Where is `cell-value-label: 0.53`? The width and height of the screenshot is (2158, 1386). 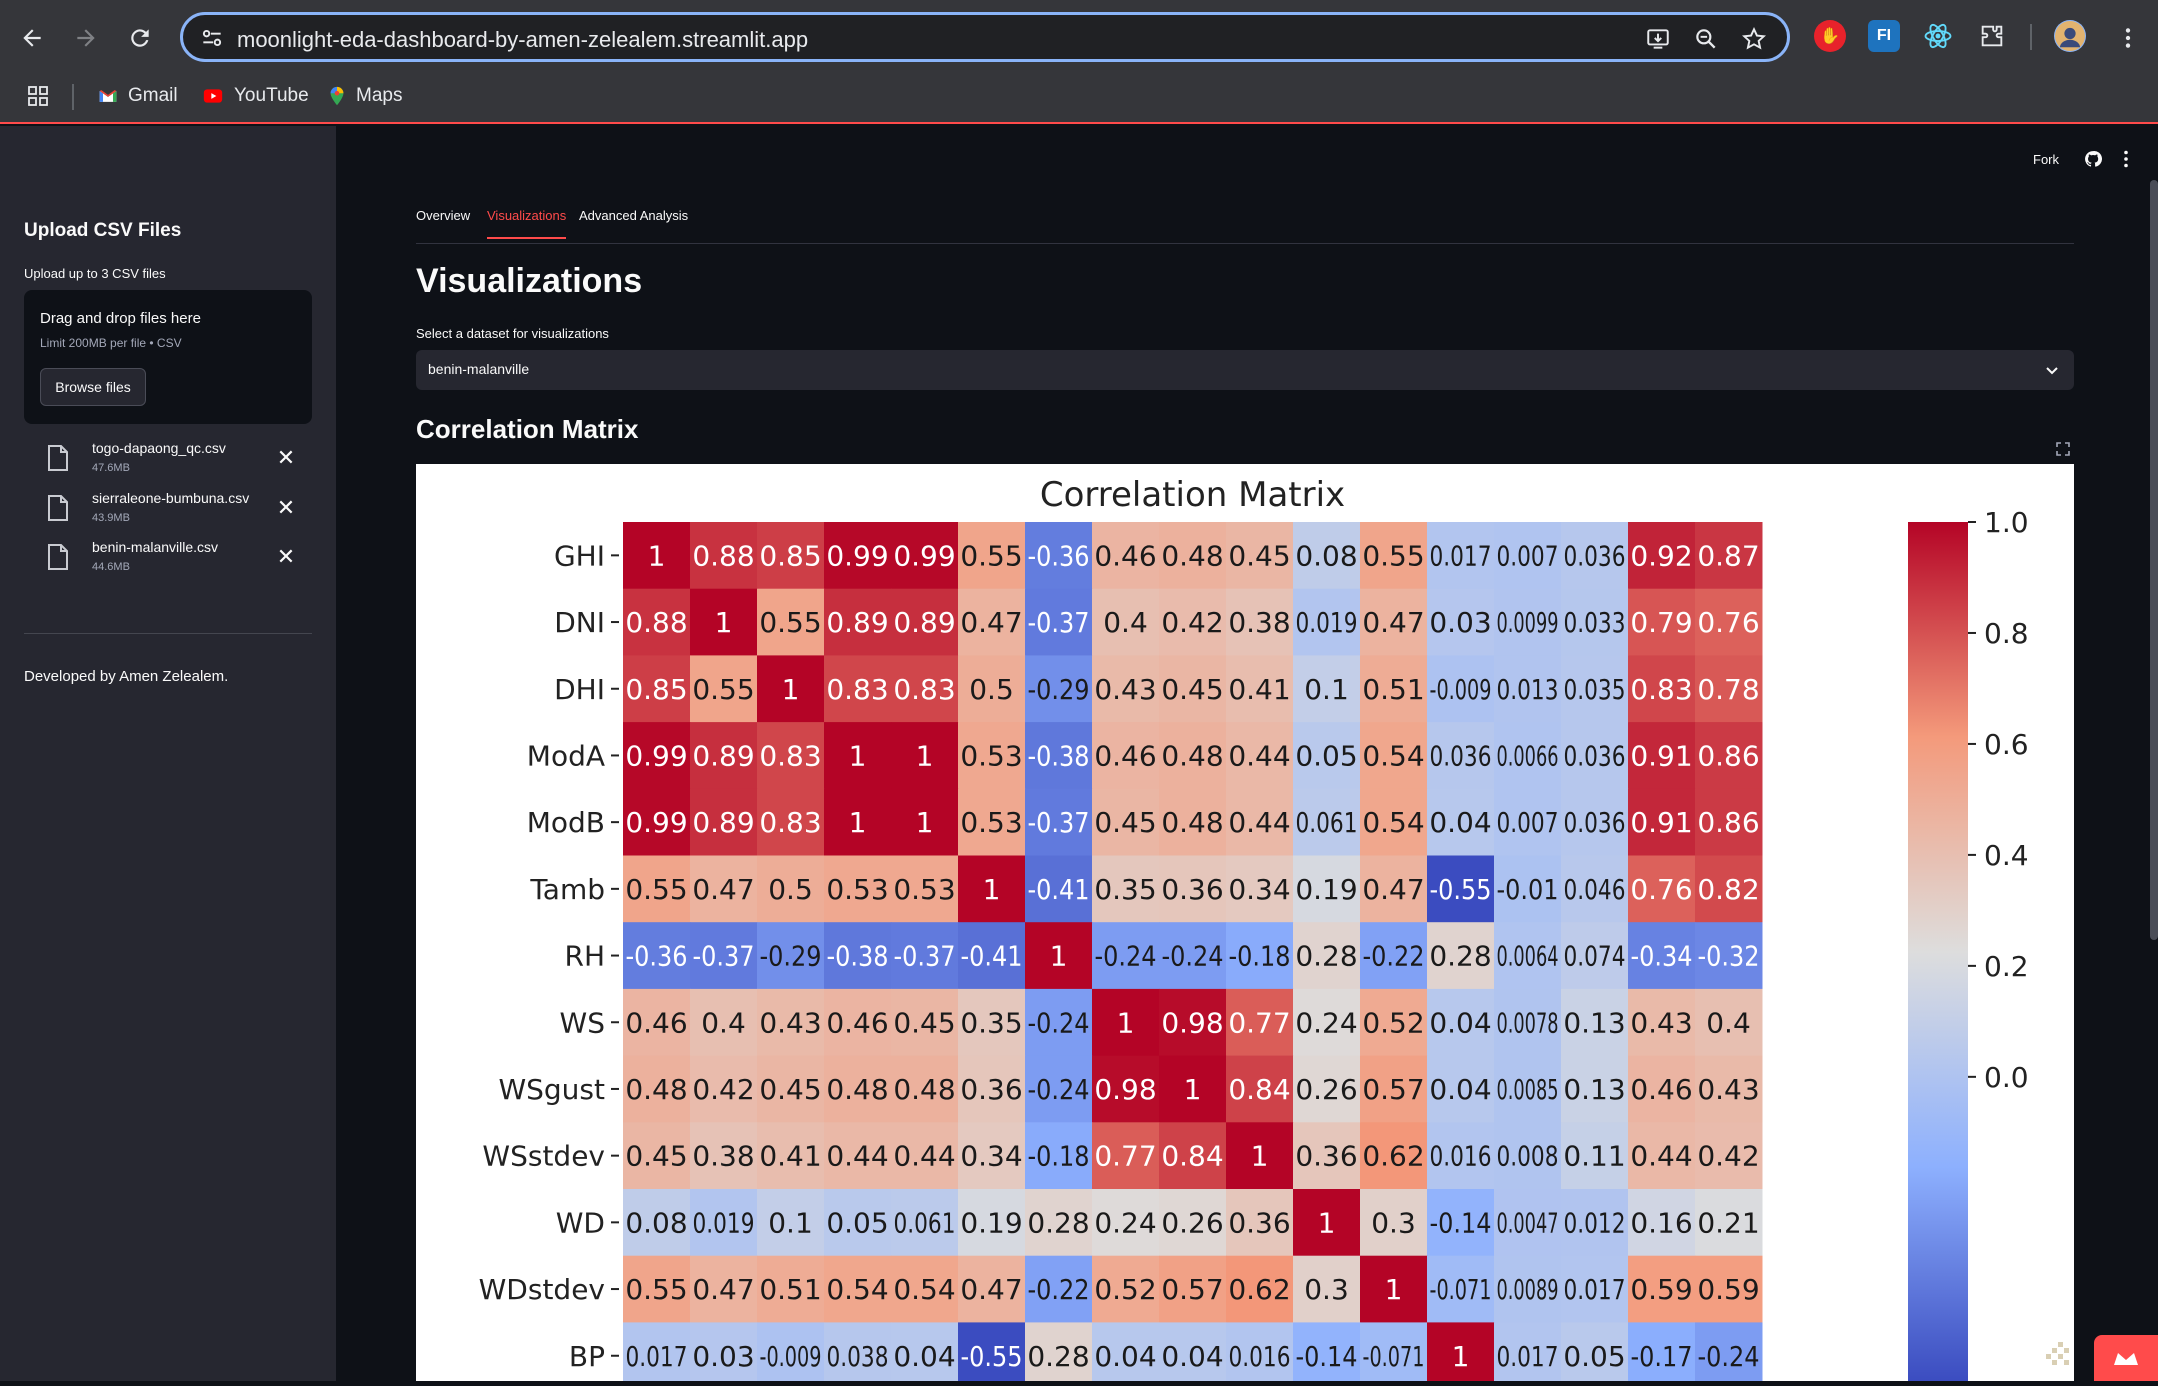 cell-value-label: 0.53 is located at coordinates (857, 889).